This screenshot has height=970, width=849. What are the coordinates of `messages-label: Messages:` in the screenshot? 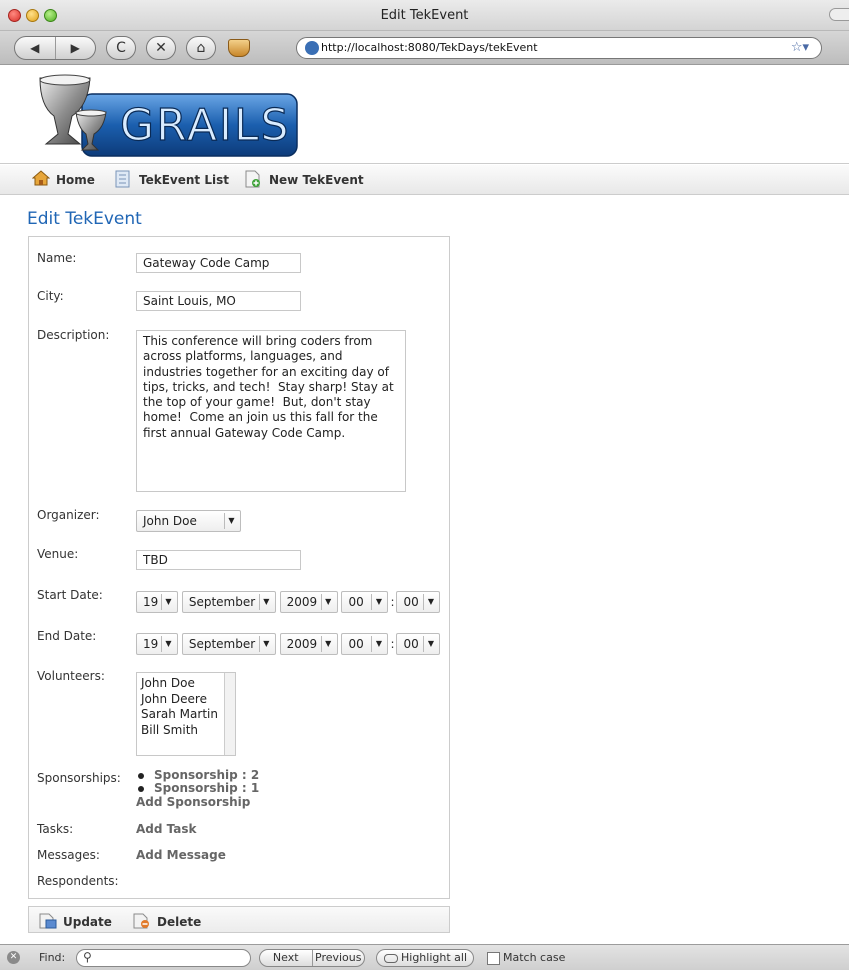 It's located at (68, 855).